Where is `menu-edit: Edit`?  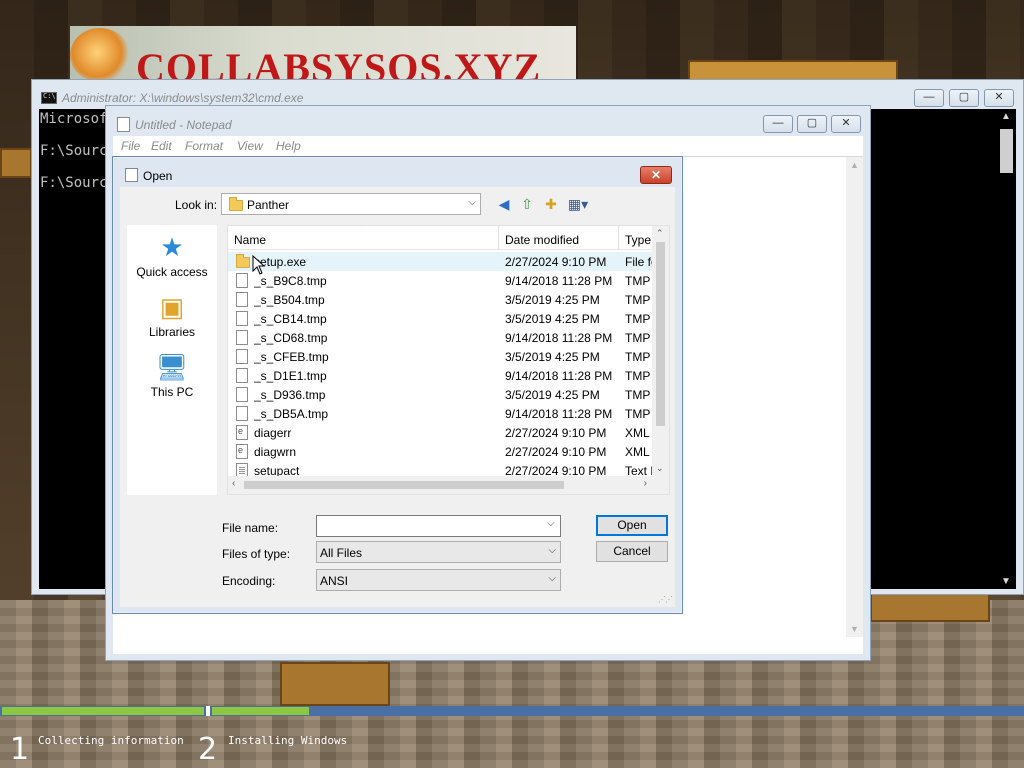
menu-edit: Edit is located at coordinates (161, 146).